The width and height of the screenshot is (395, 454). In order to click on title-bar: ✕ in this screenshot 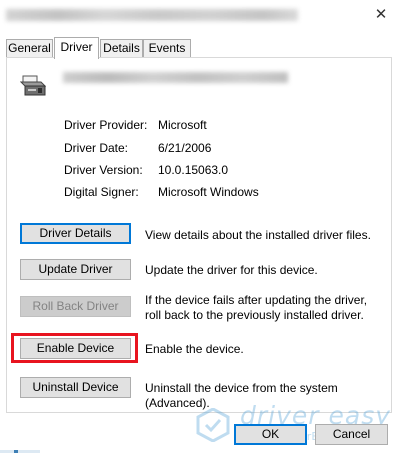, I will do `click(197, 15)`.